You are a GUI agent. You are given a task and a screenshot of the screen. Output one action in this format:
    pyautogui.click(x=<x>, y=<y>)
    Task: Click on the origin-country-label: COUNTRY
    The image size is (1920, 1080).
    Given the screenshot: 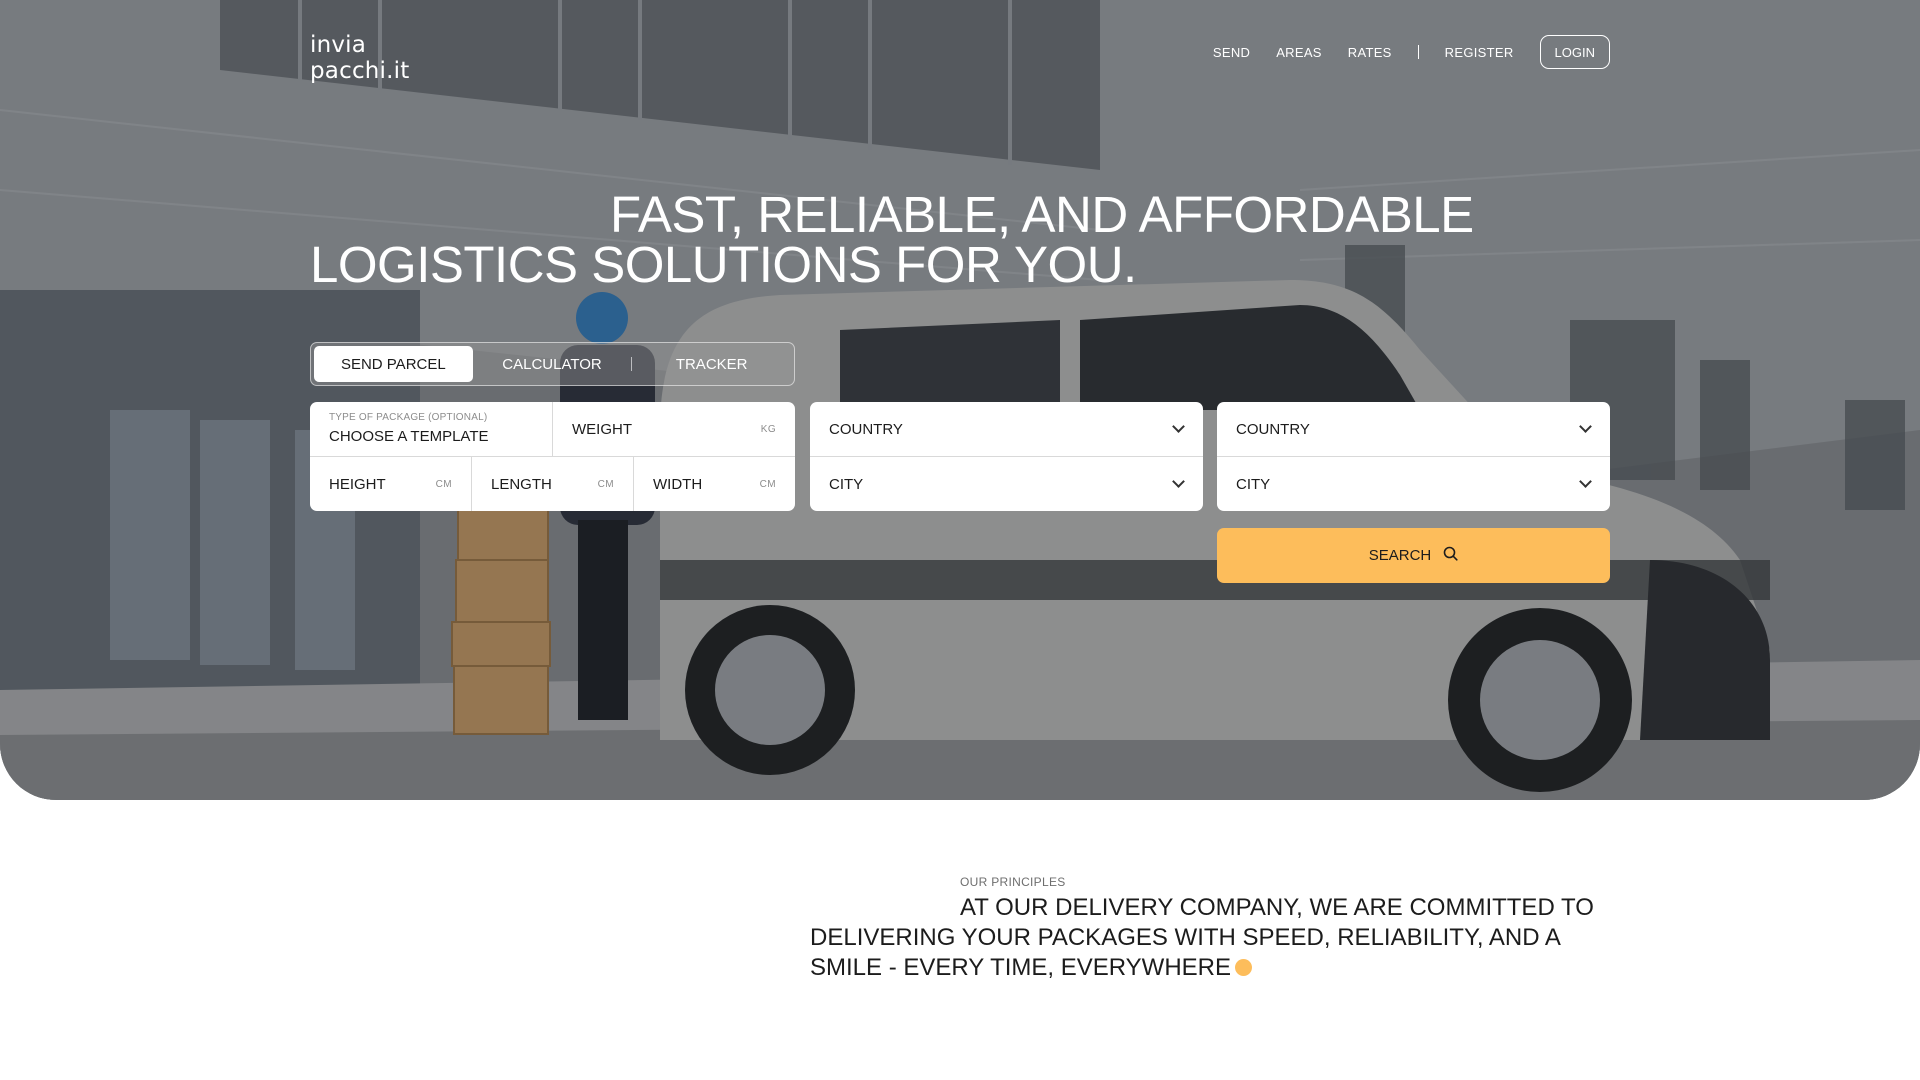 What is the action you would take?
    pyautogui.click(x=866, y=429)
    